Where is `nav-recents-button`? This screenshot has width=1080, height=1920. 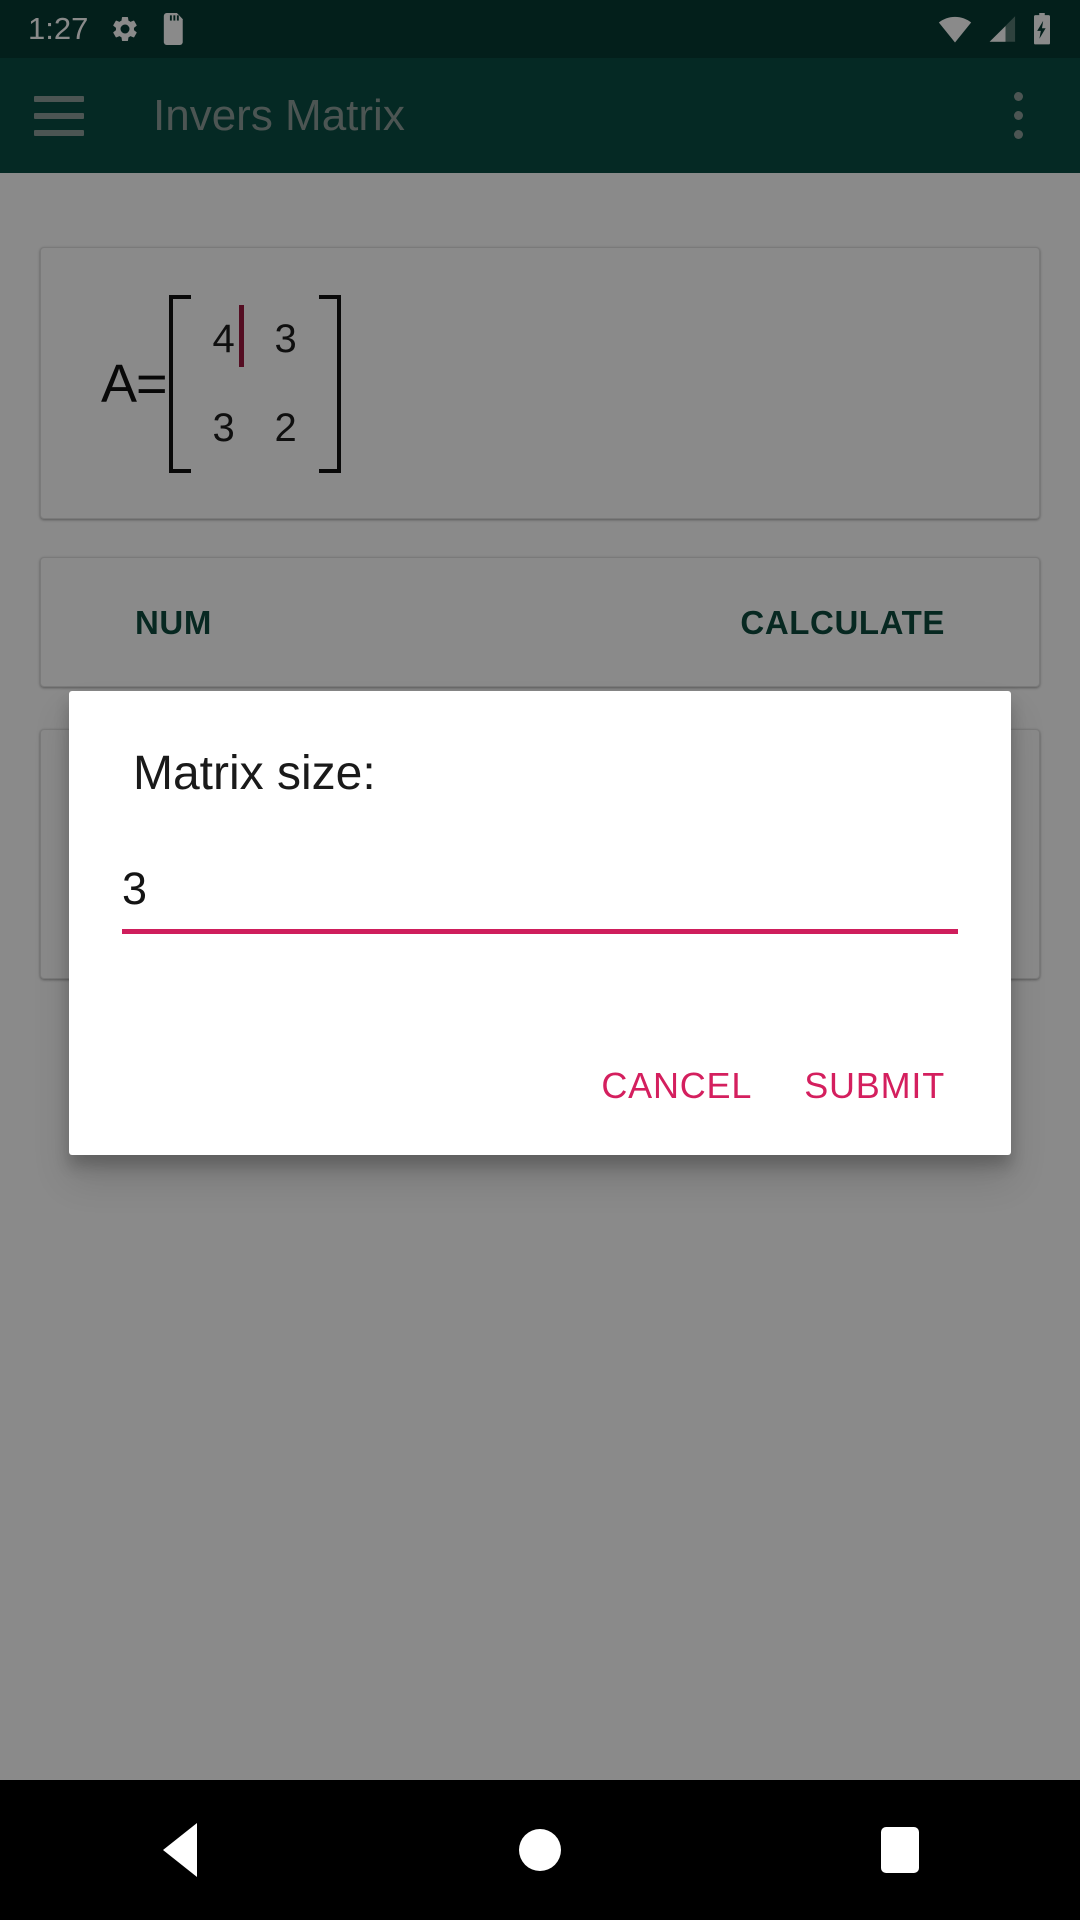 nav-recents-button is located at coordinates (900, 1850).